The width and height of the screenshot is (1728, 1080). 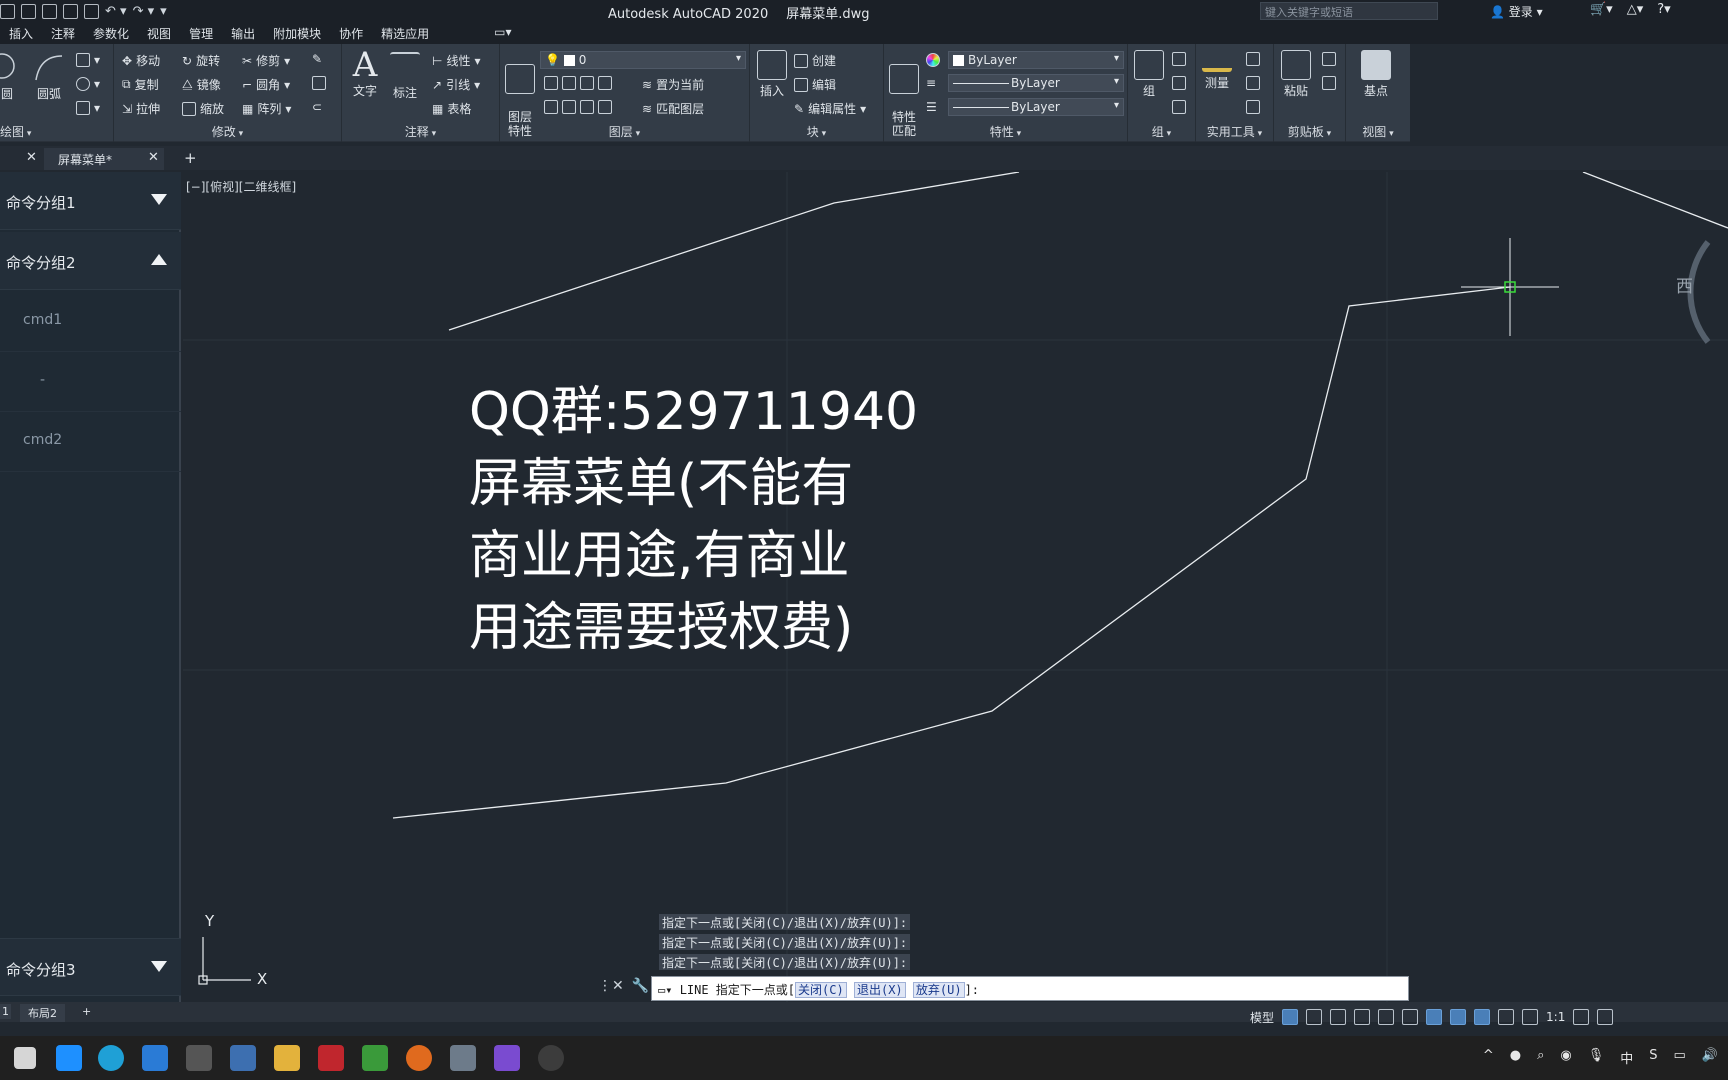 What do you see at coordinates (816, 131) in the screenshot?
I see `panel-block-title: 块` at bounding box center [816, 131].